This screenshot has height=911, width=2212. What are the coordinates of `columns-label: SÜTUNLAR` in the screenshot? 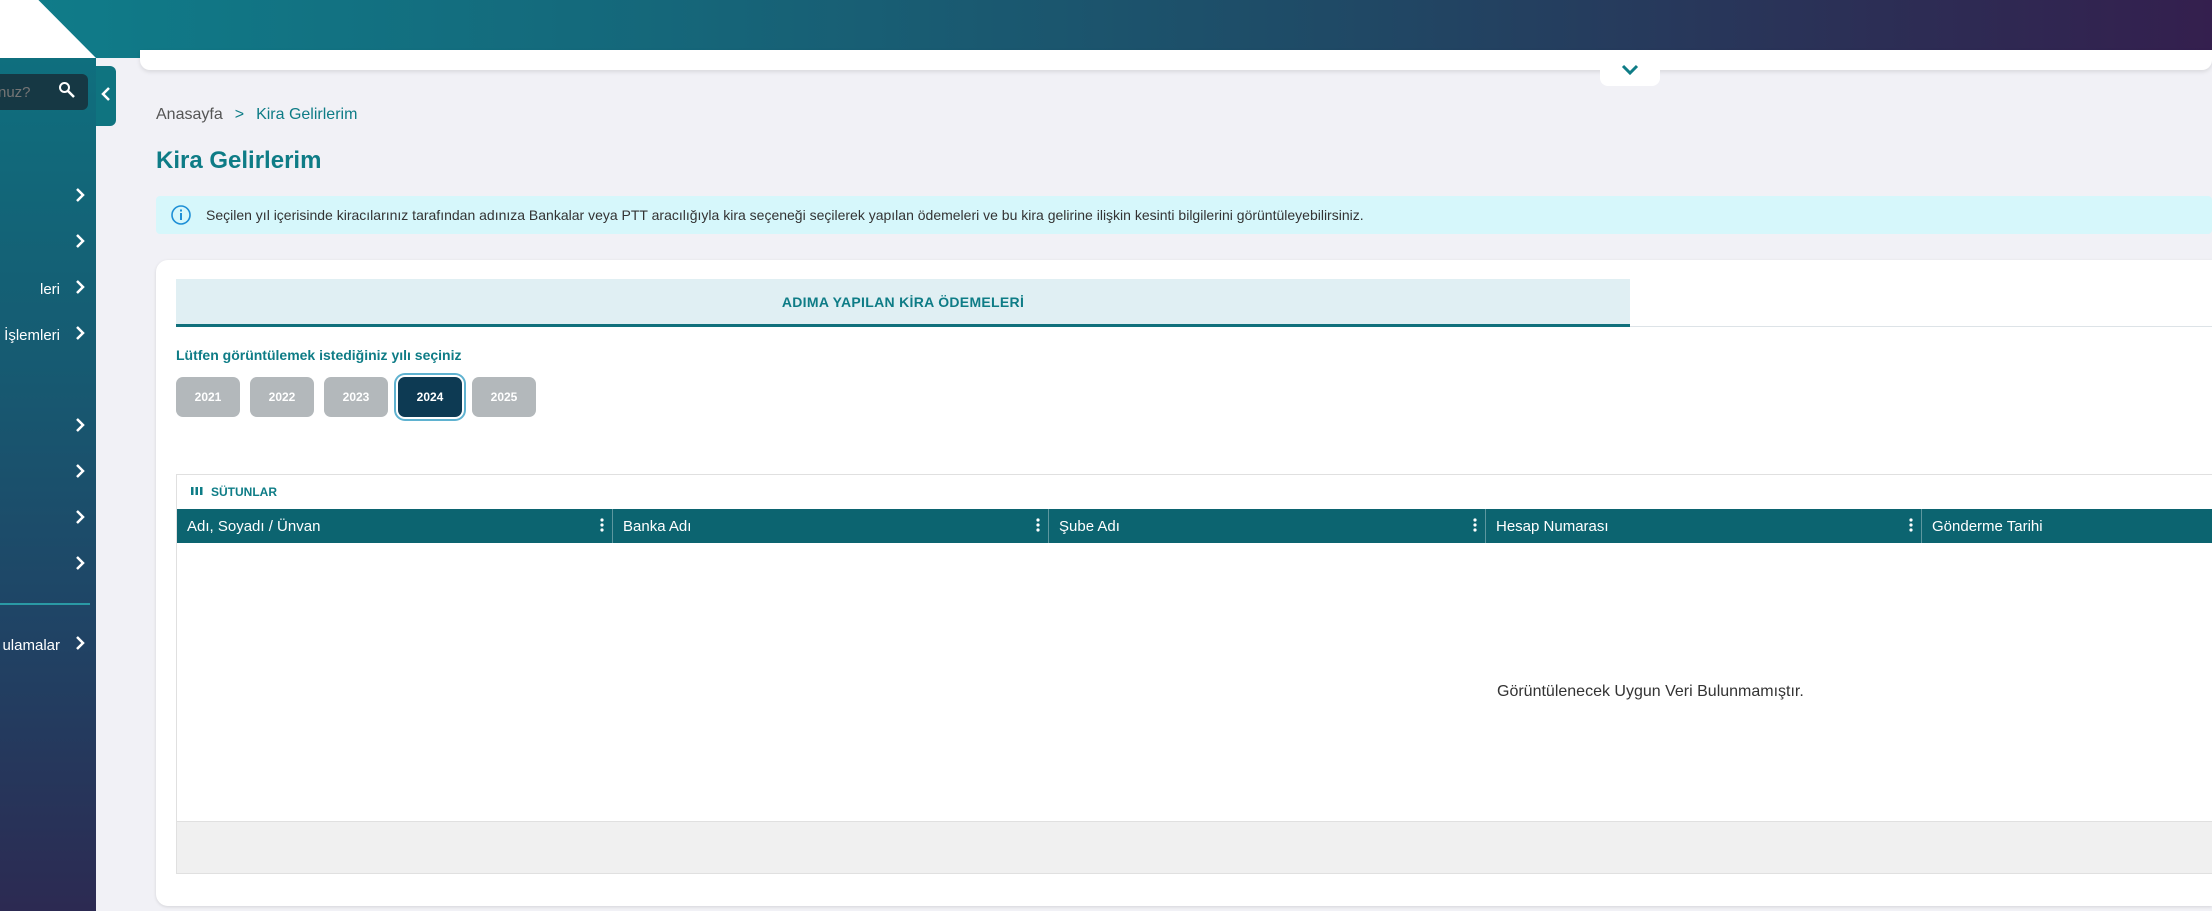 It's located at (244, 492).